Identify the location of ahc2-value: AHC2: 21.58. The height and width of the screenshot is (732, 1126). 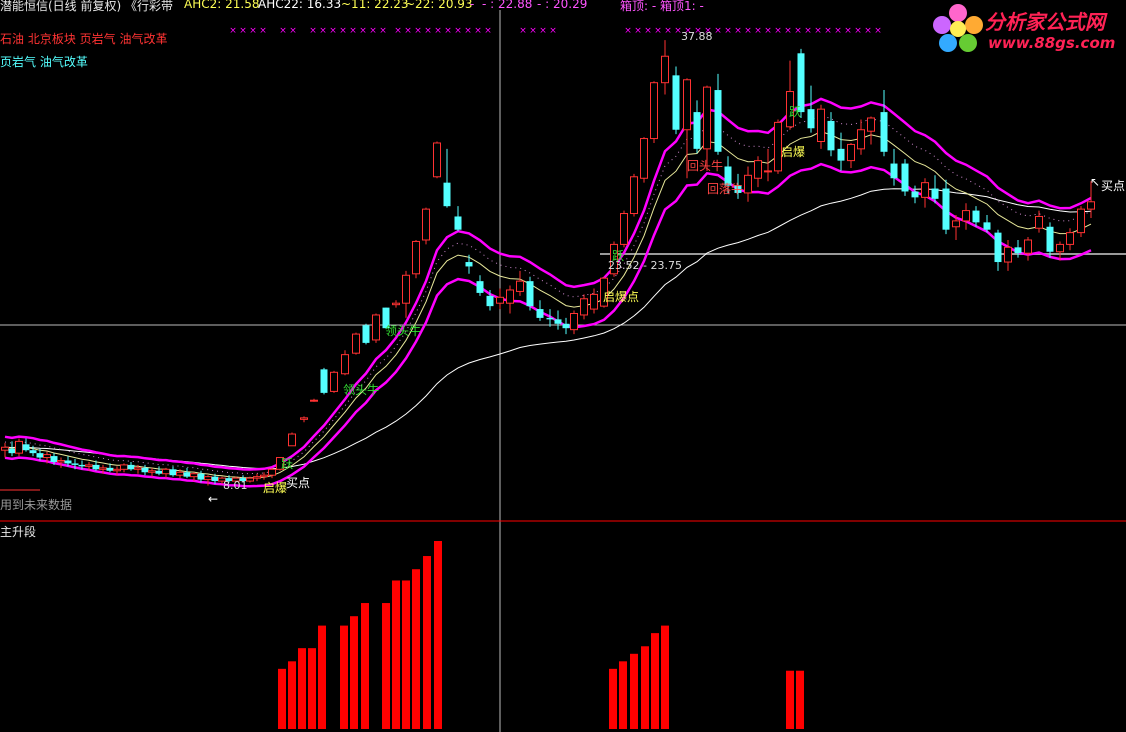
(222, 5).